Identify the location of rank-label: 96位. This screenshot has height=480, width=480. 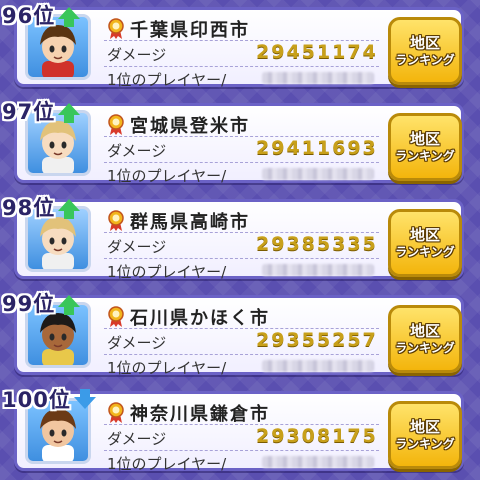
(29, 16).